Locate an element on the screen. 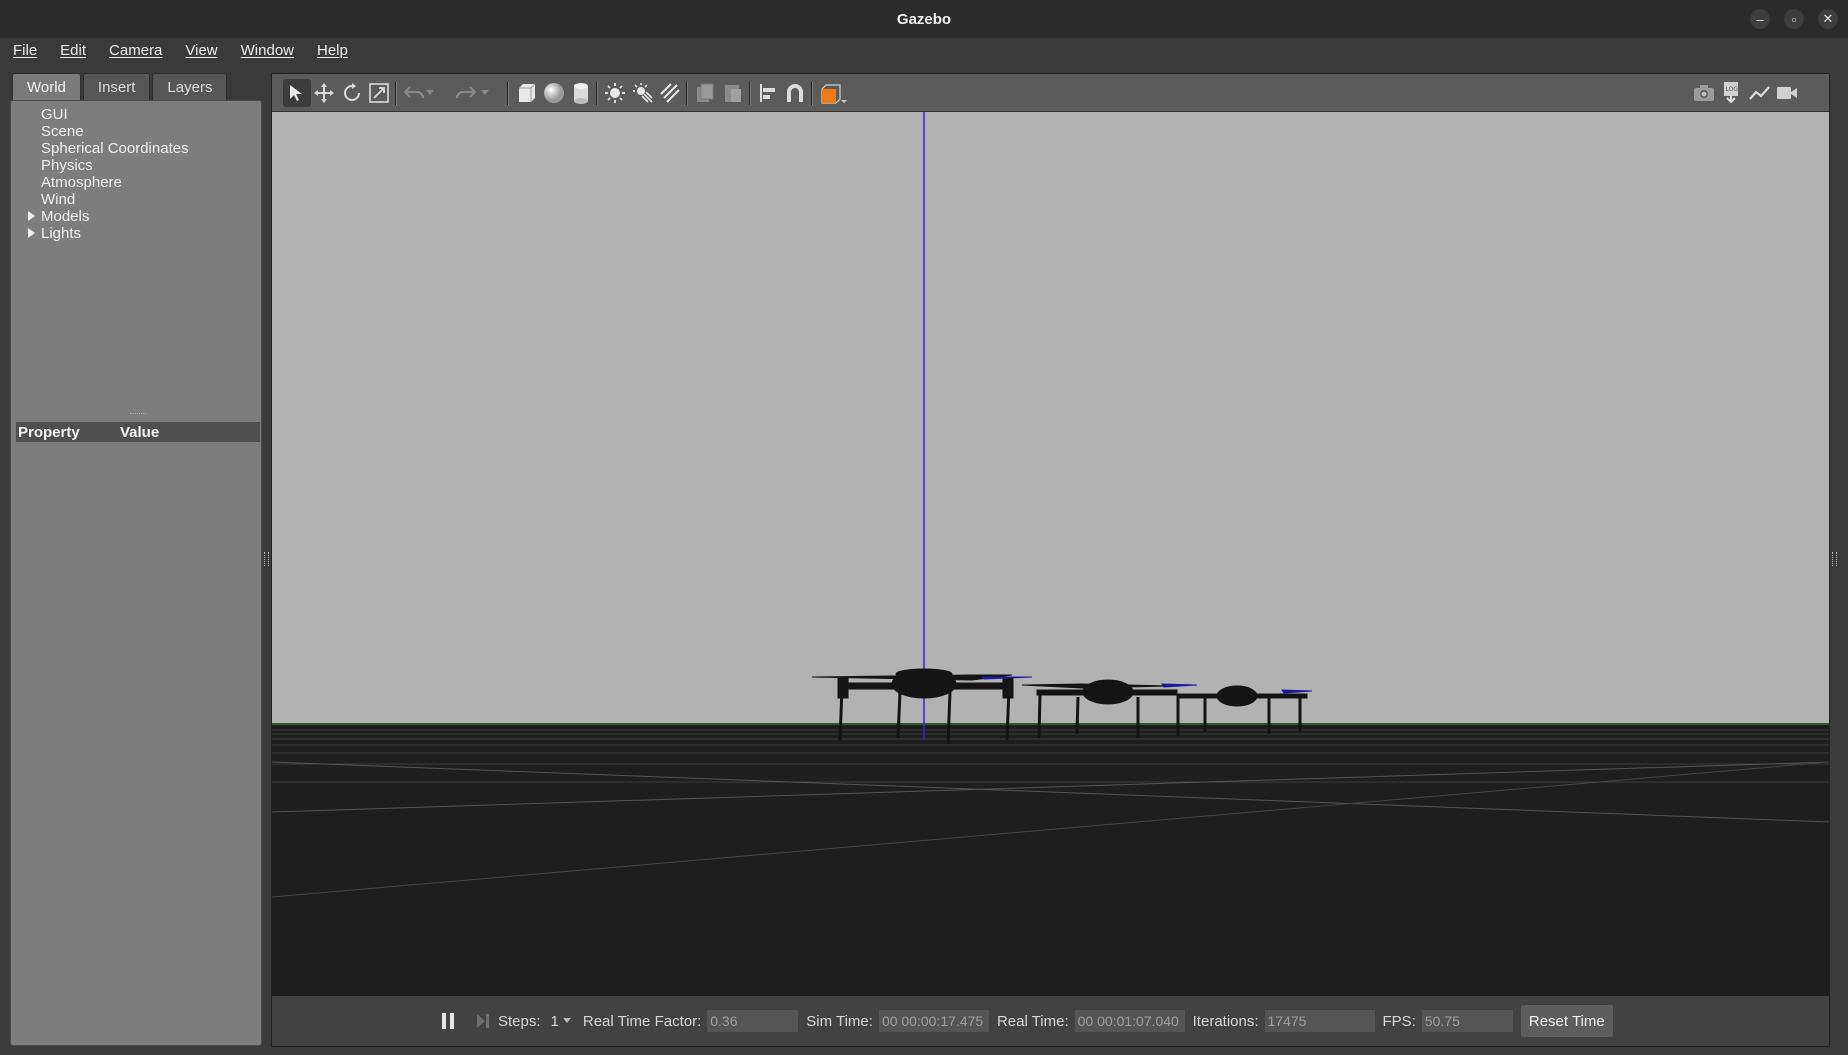 The width and height of the screenshot is (1848, 1055). copy-icon is located at coordinates (705, 93).